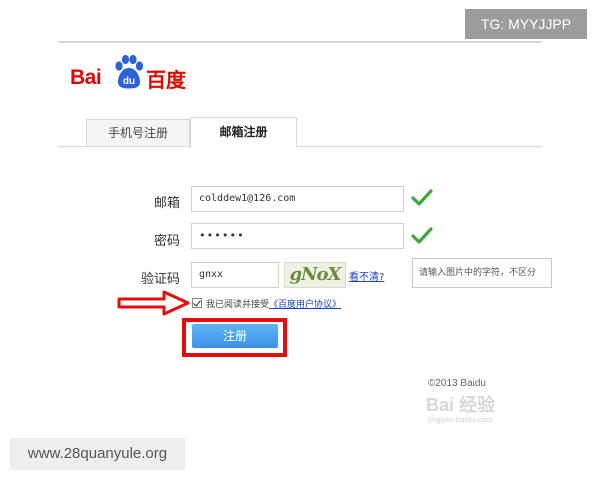 This screenshot has height=480, width=600. Describe the element at coordinates (197, 303) in the screenshot. I see `agreement-checkbox` at that location.